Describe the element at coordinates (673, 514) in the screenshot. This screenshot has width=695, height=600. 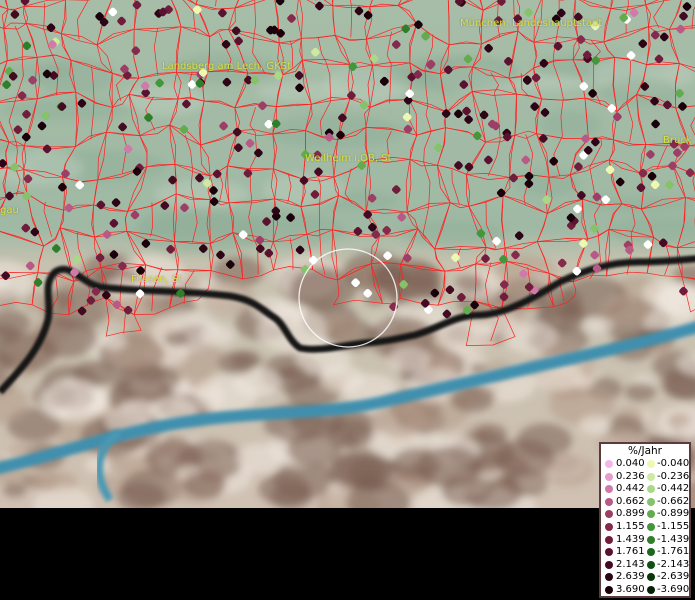
I see `legend-value-negative: -0.899` at that location.